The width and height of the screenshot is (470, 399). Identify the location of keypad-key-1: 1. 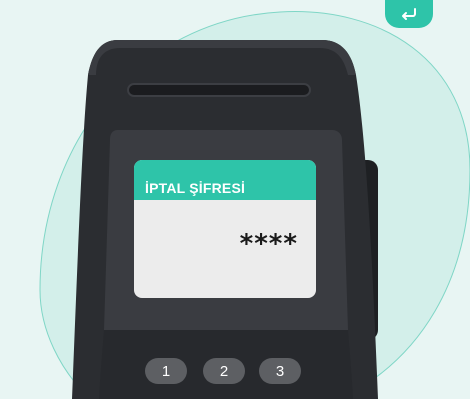
(166, 371).